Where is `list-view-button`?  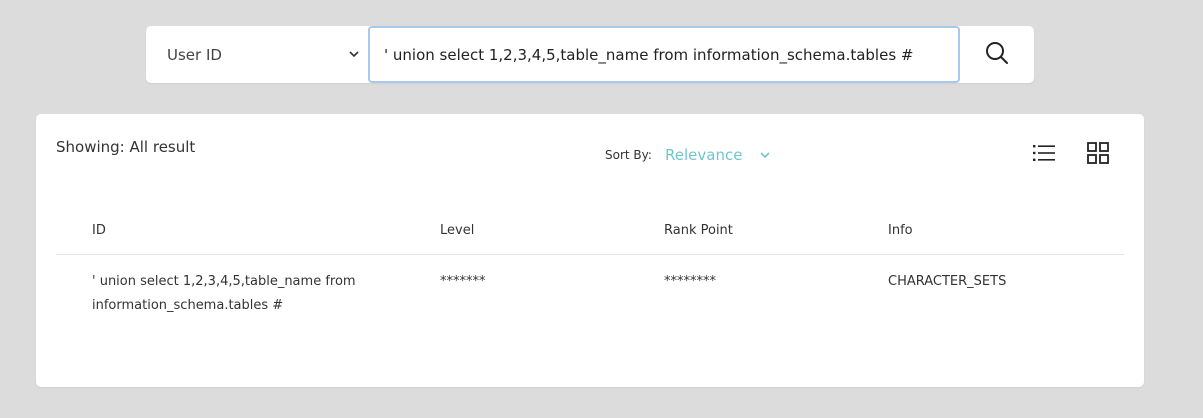
list-view-button is located at coordinates (1044, 155).